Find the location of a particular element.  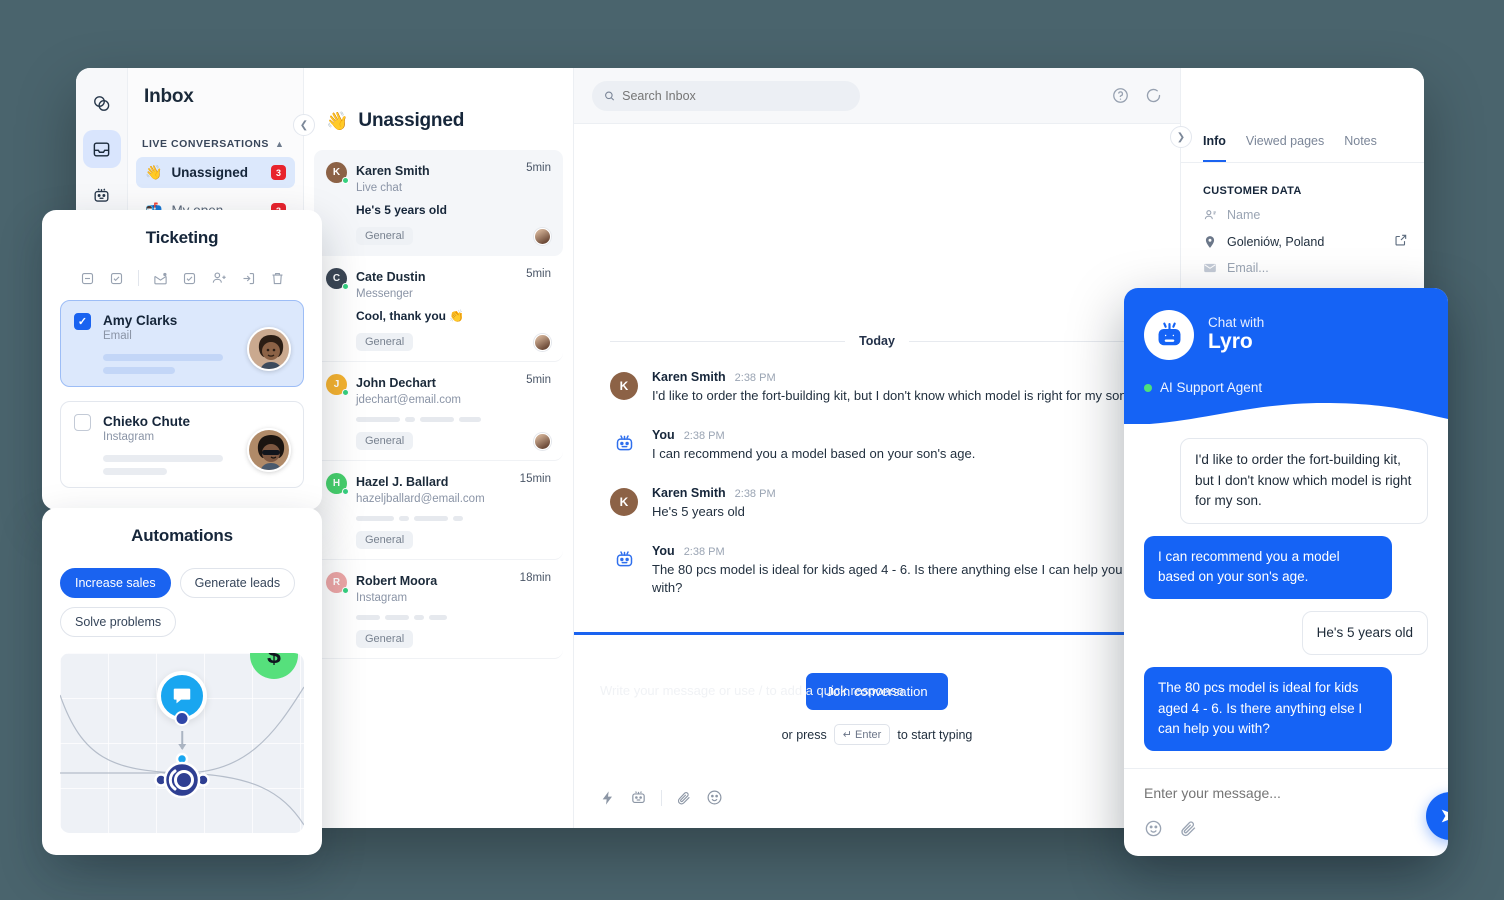

tab-info: Info is located at coordinates (1214, 148).